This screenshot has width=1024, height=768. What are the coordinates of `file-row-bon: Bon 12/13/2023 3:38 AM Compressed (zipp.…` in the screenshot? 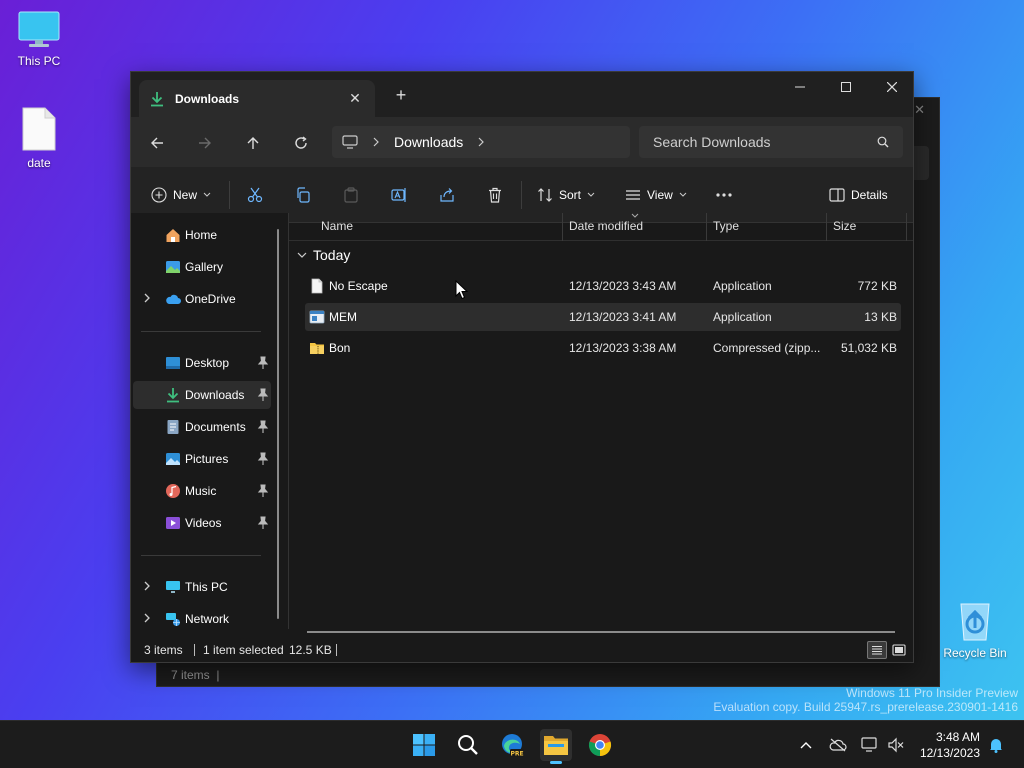 It's located at (603, 348).